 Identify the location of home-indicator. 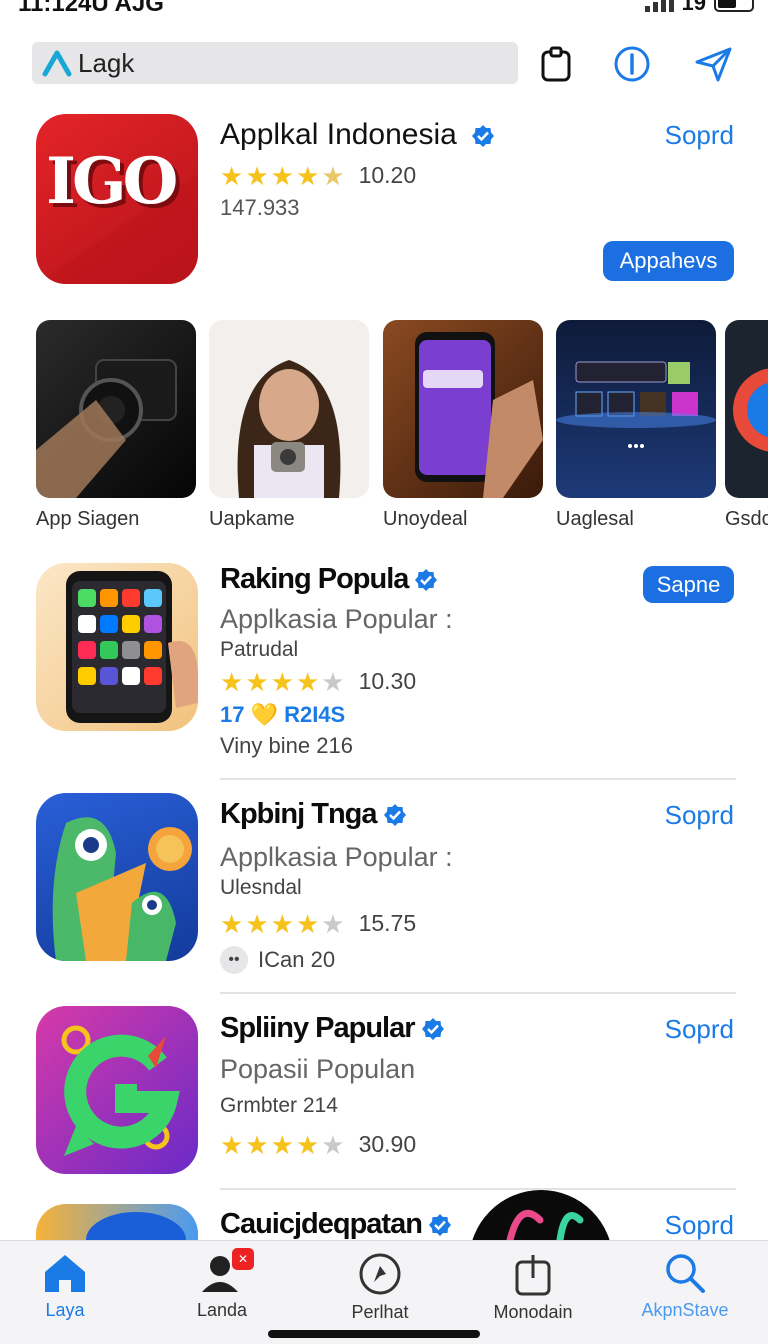
(374, 1334).